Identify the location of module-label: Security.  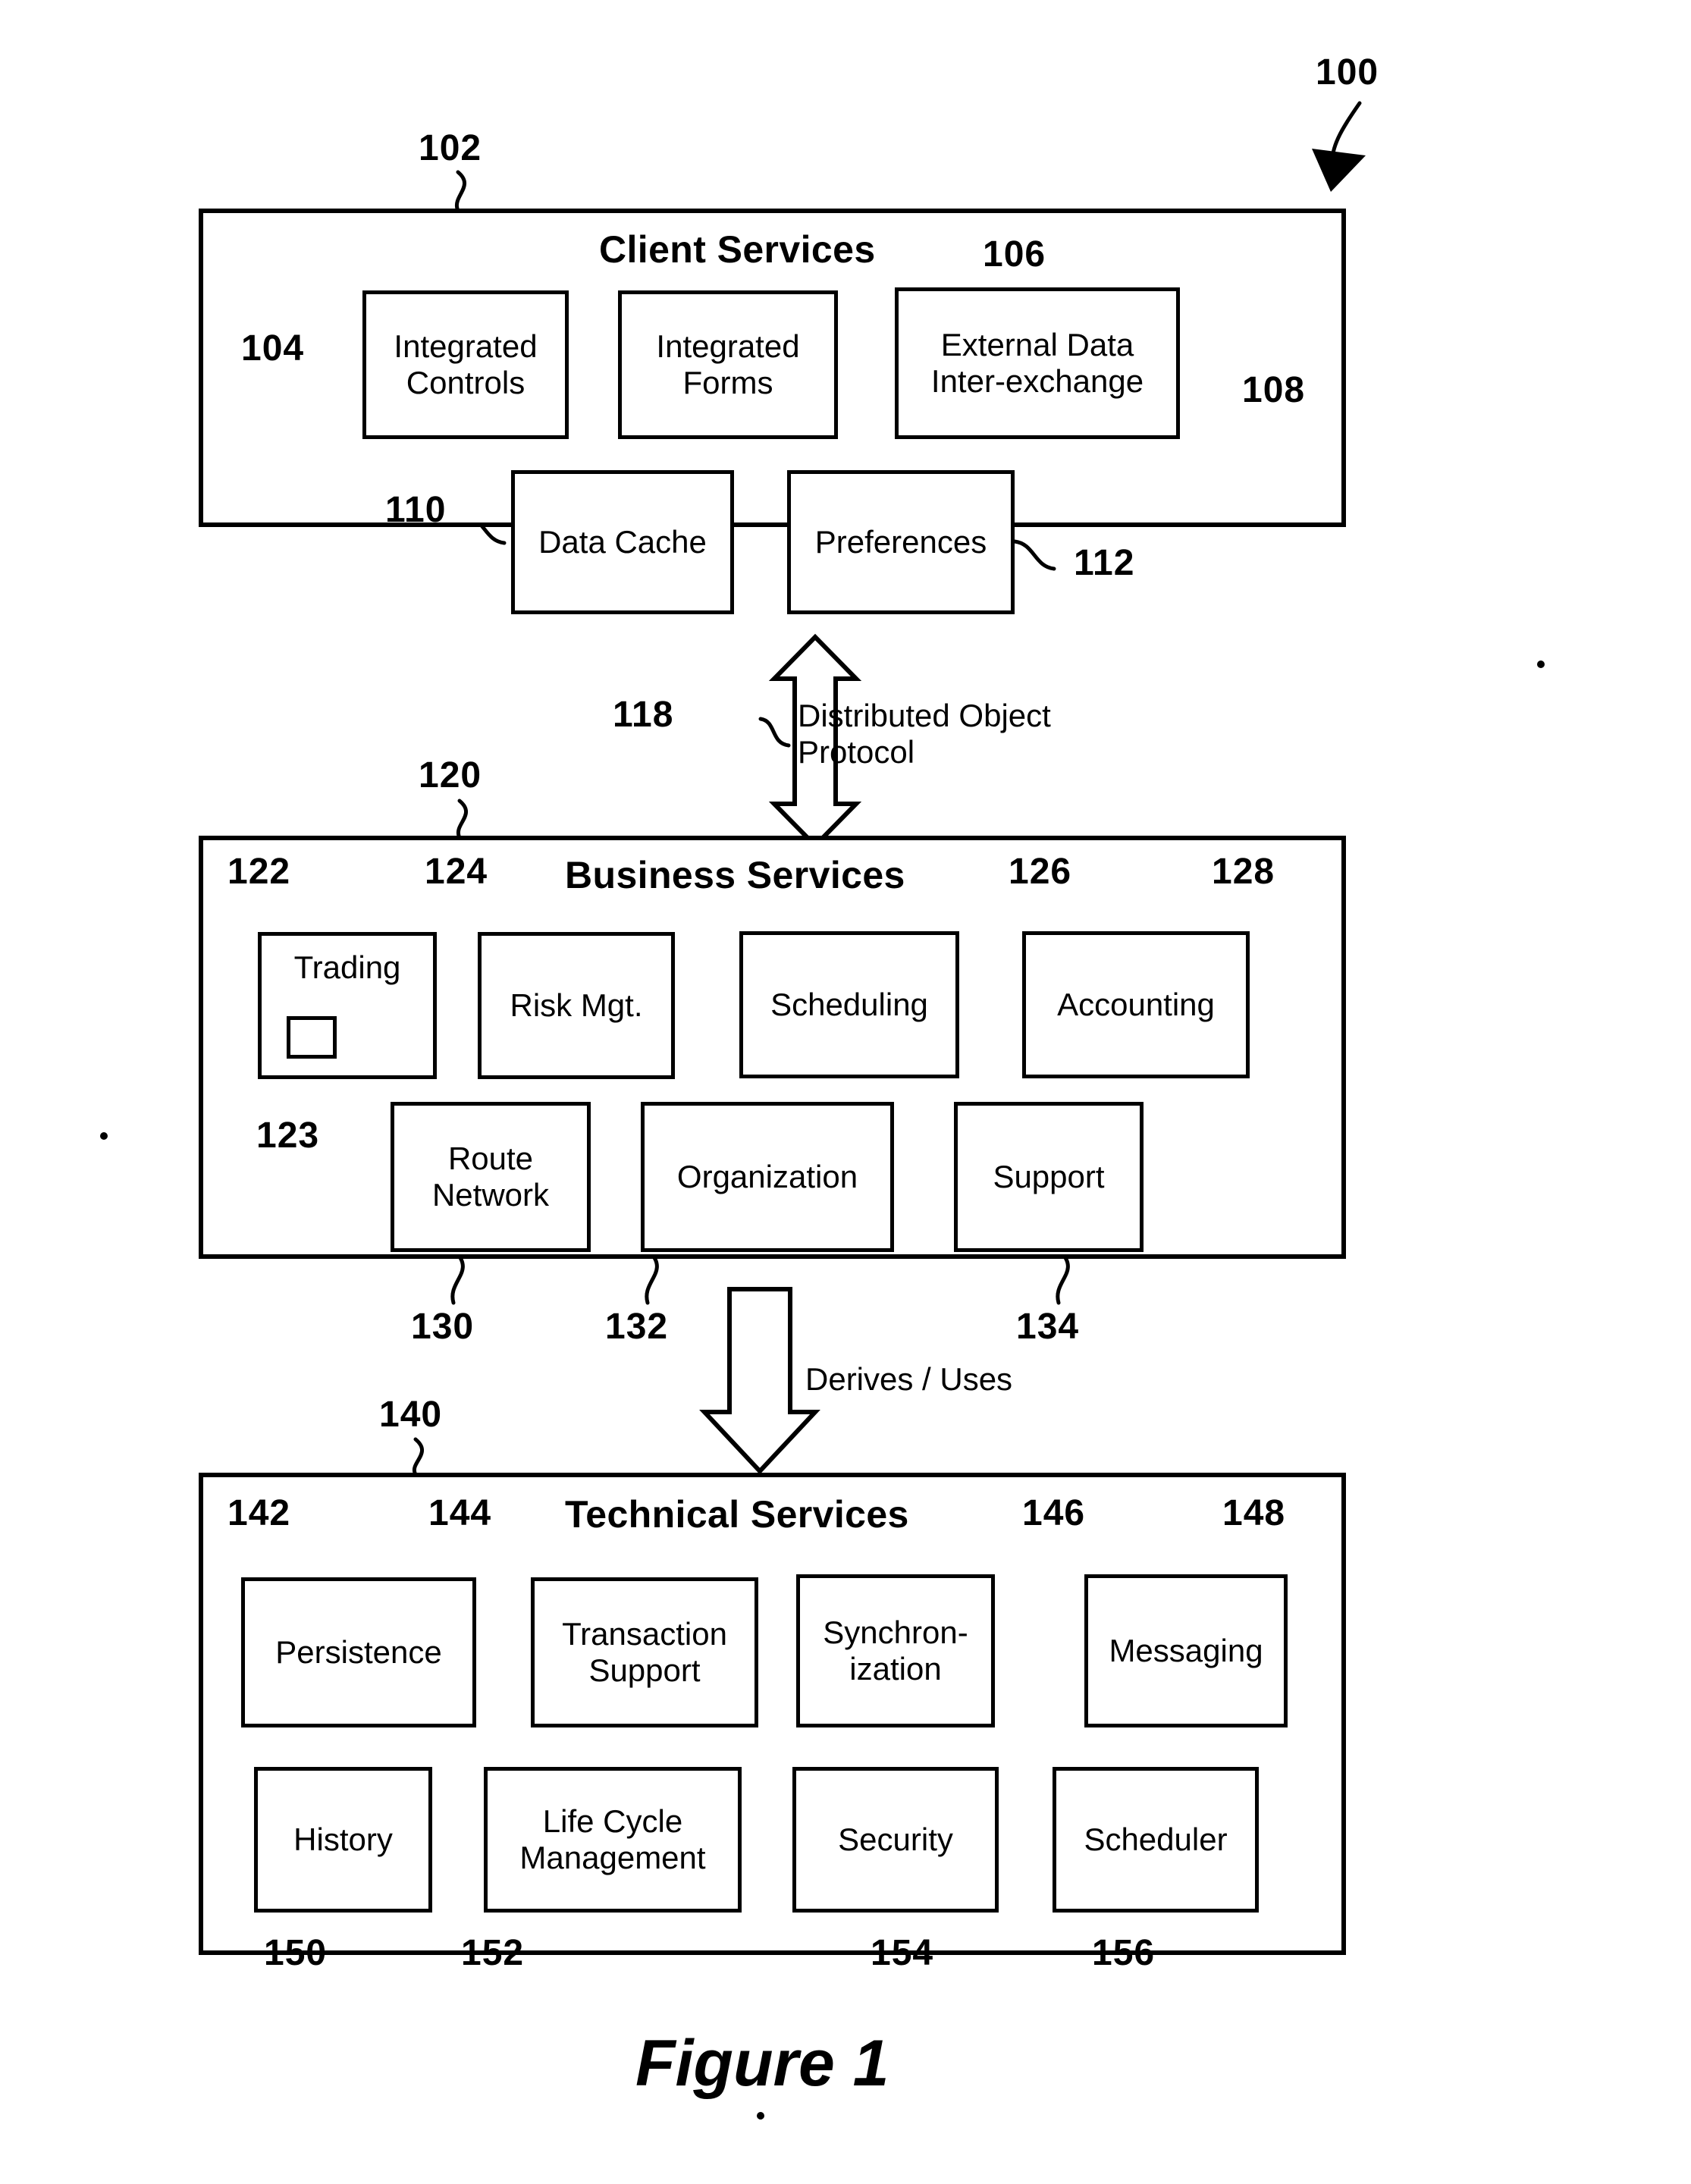
(895, 1840).